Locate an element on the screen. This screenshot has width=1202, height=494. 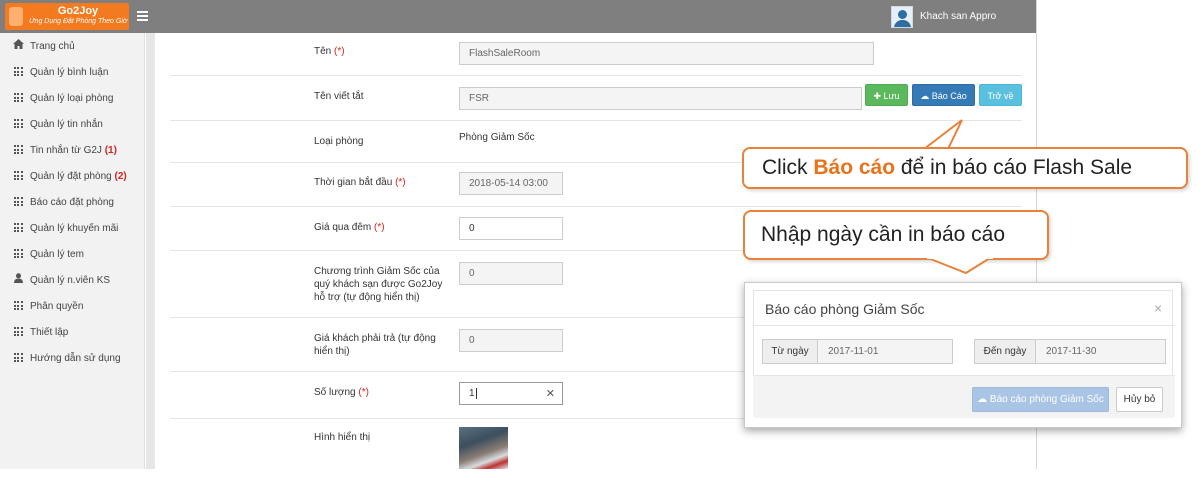
customer-pays-field: 0 is located at coordinates (511, 340).